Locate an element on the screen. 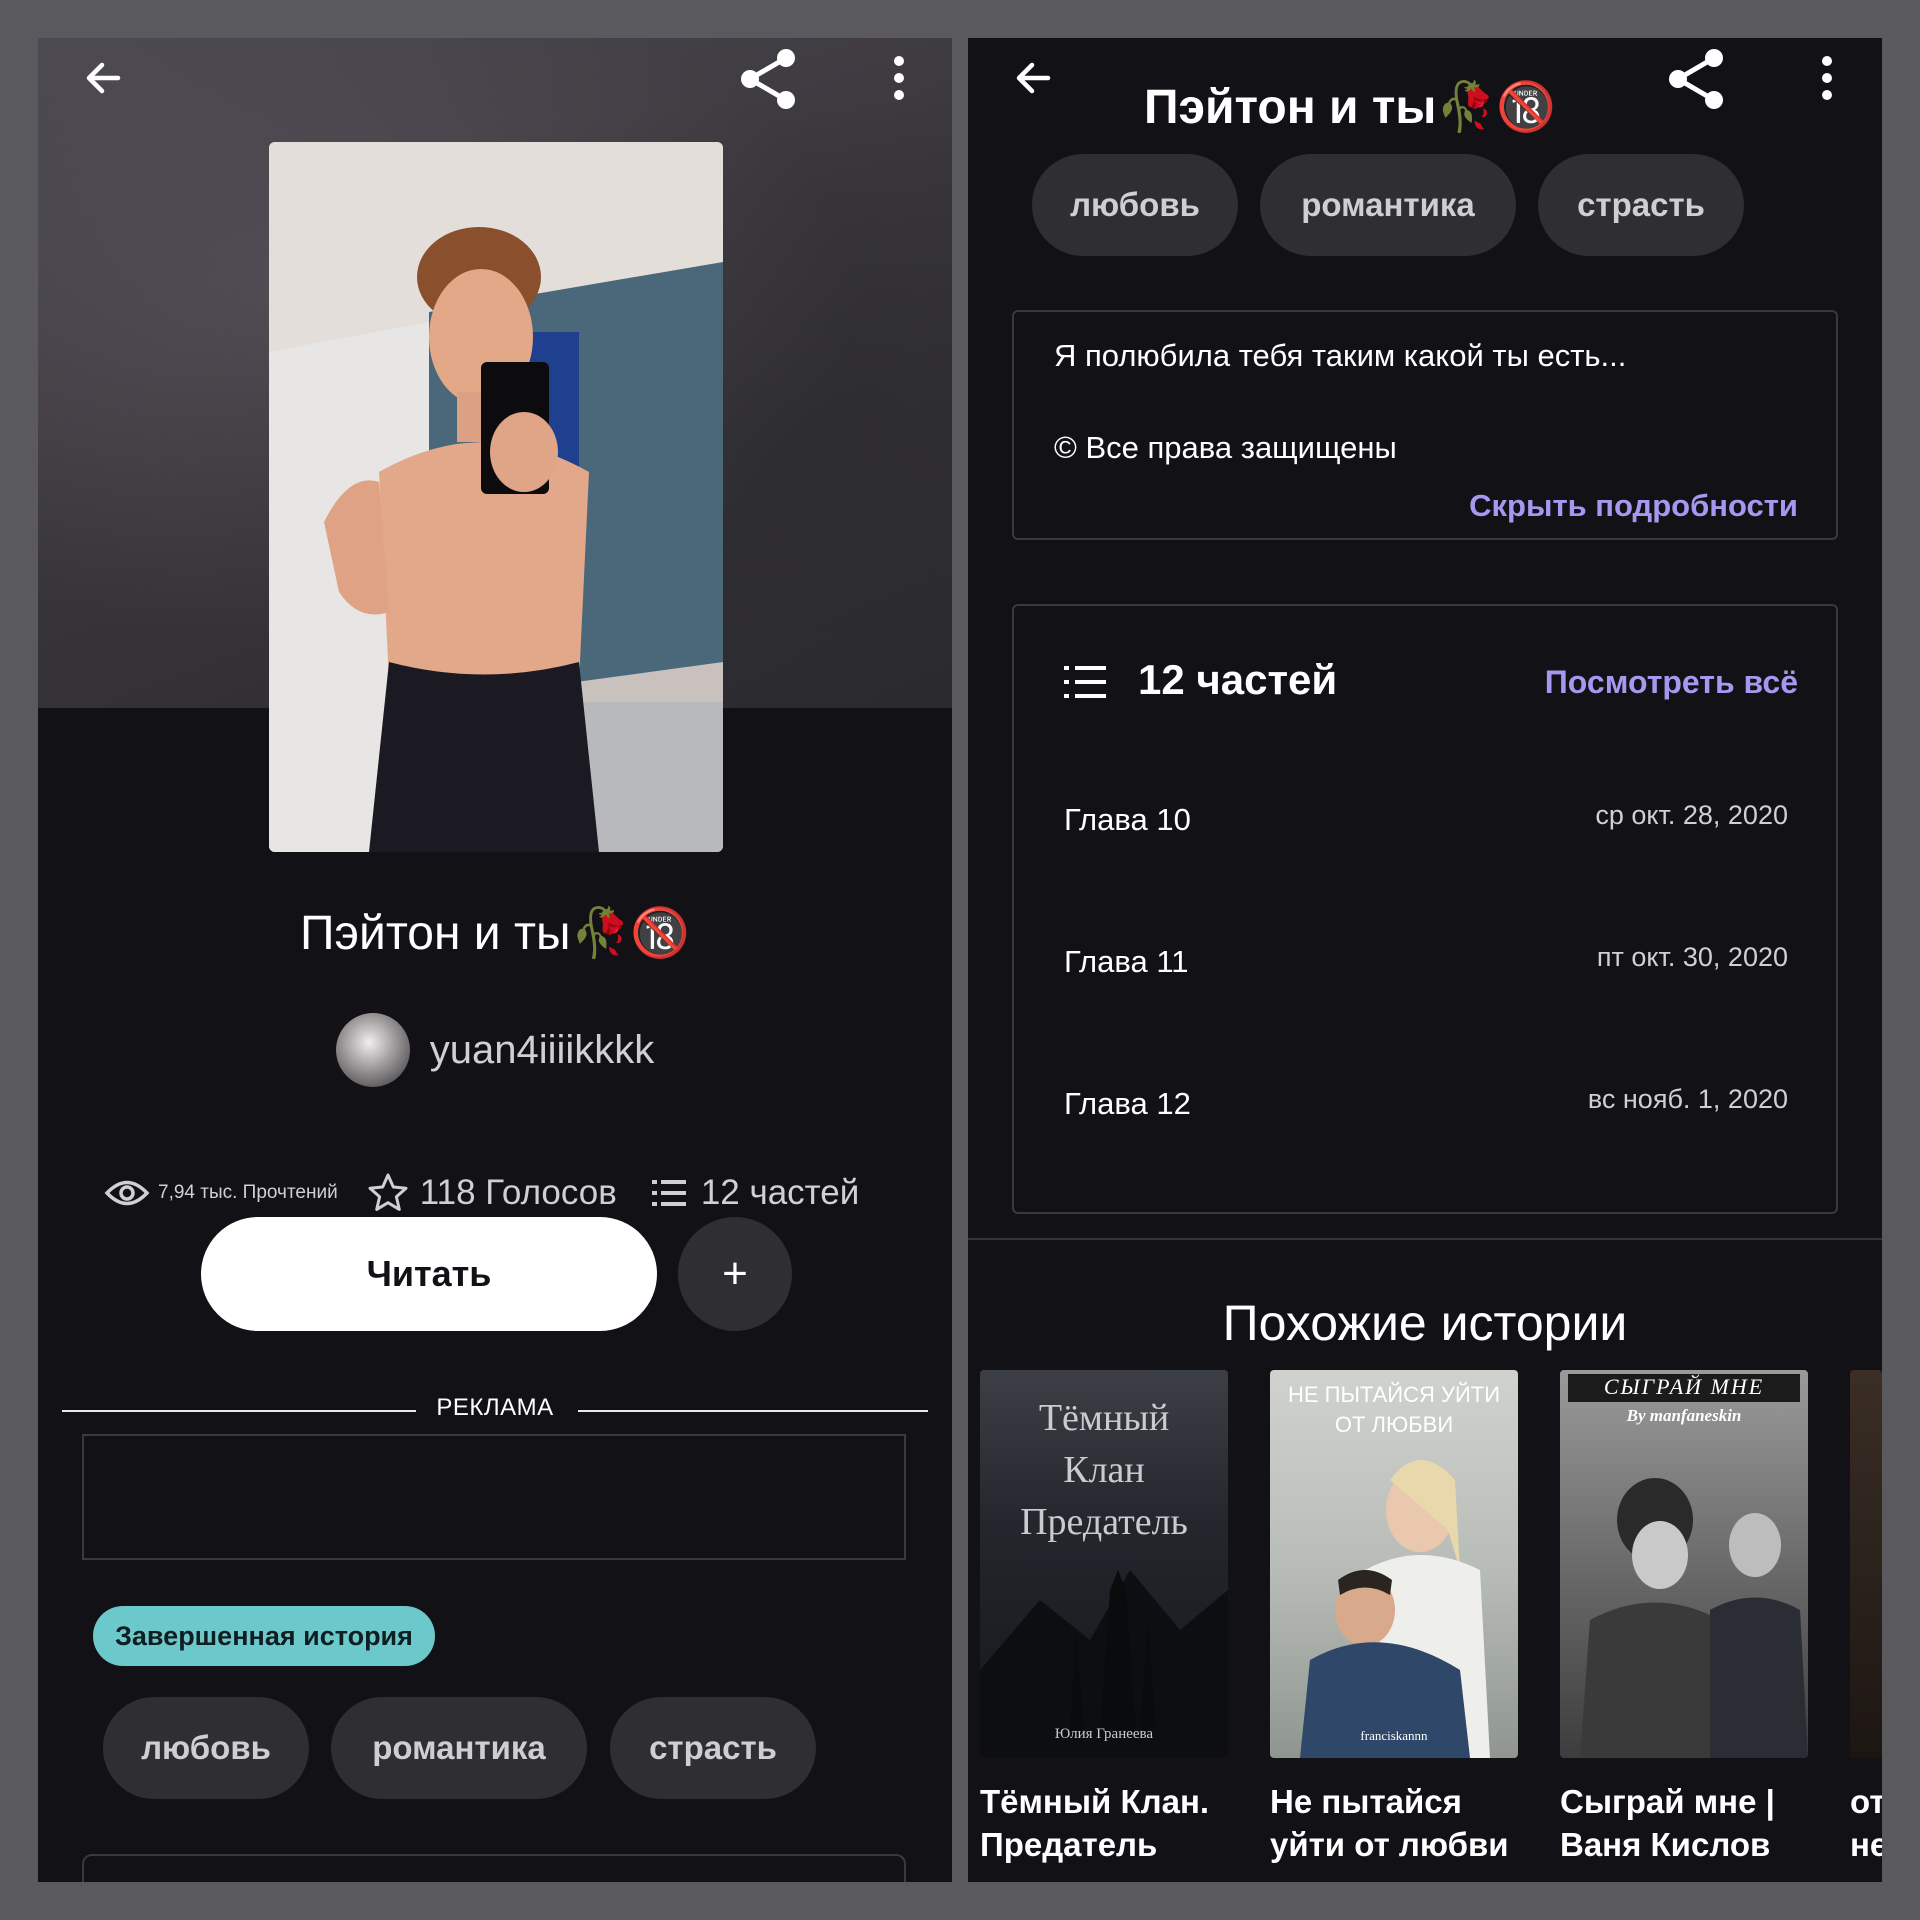 This screenshot has width=1920, height=1920. similar-story-title-line: Не пытайся is located at coordinates (1366, 1801).